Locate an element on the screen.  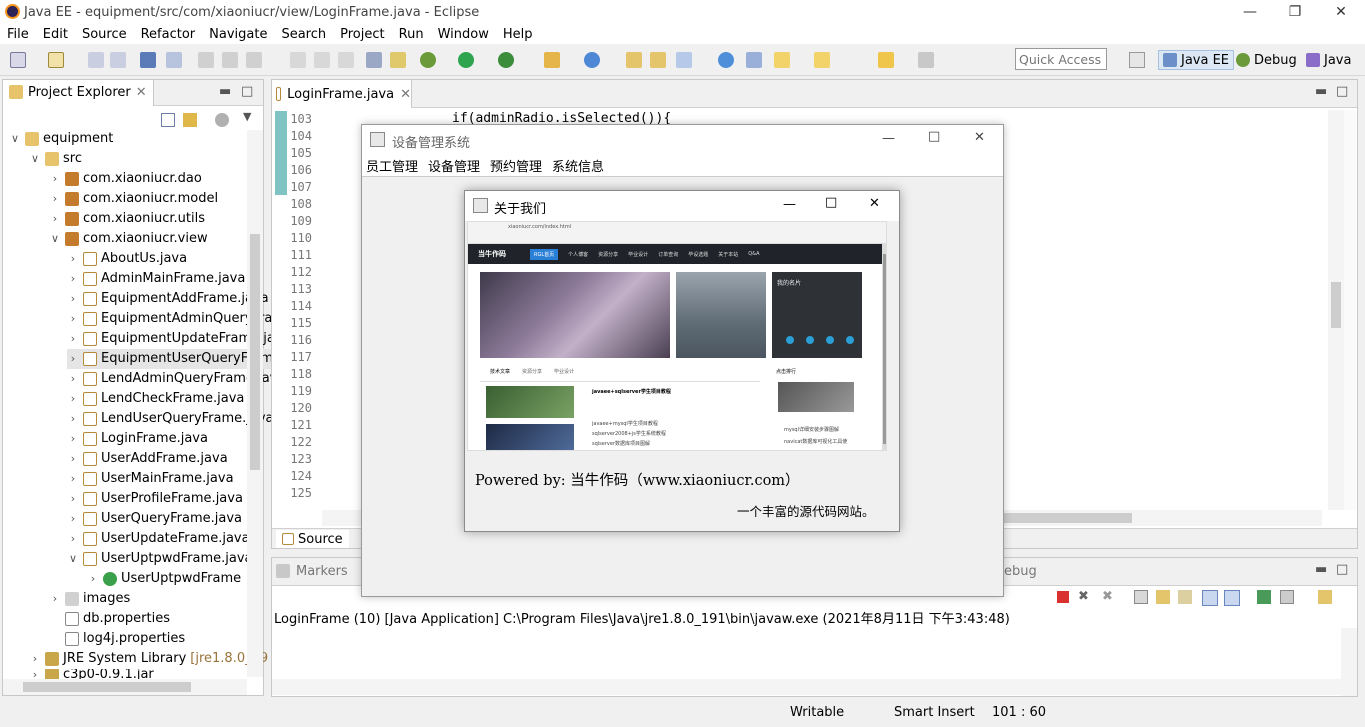
menu-project: Project is located at coordinates (362, 34).